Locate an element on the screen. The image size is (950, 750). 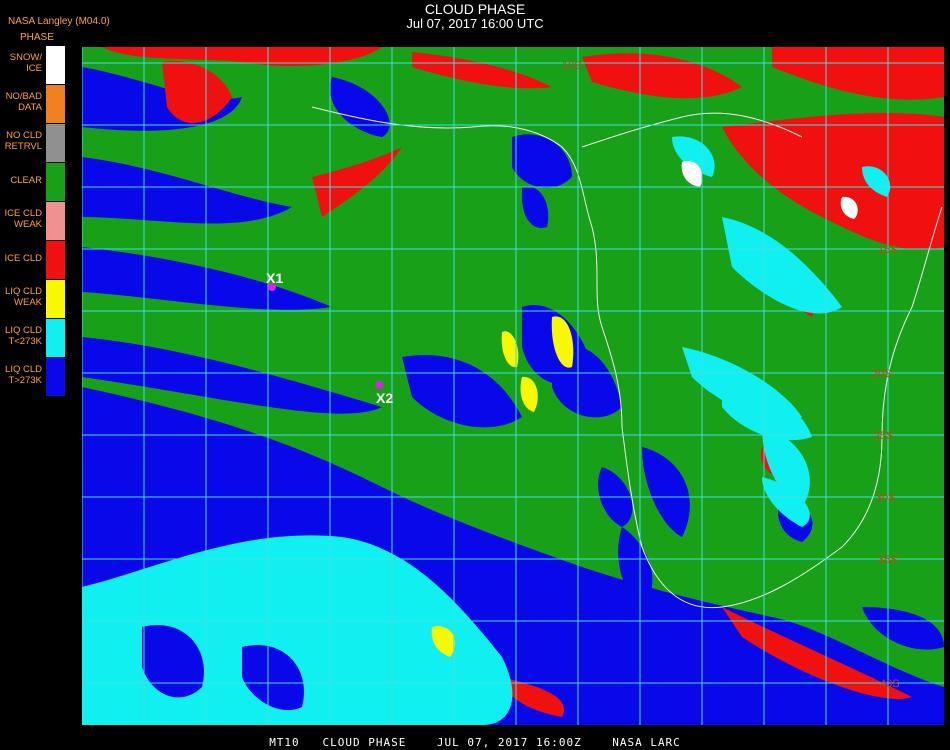
legend-item-ice-cld-weak: ICE CLD WEAK is located at coordinates (33, 221).